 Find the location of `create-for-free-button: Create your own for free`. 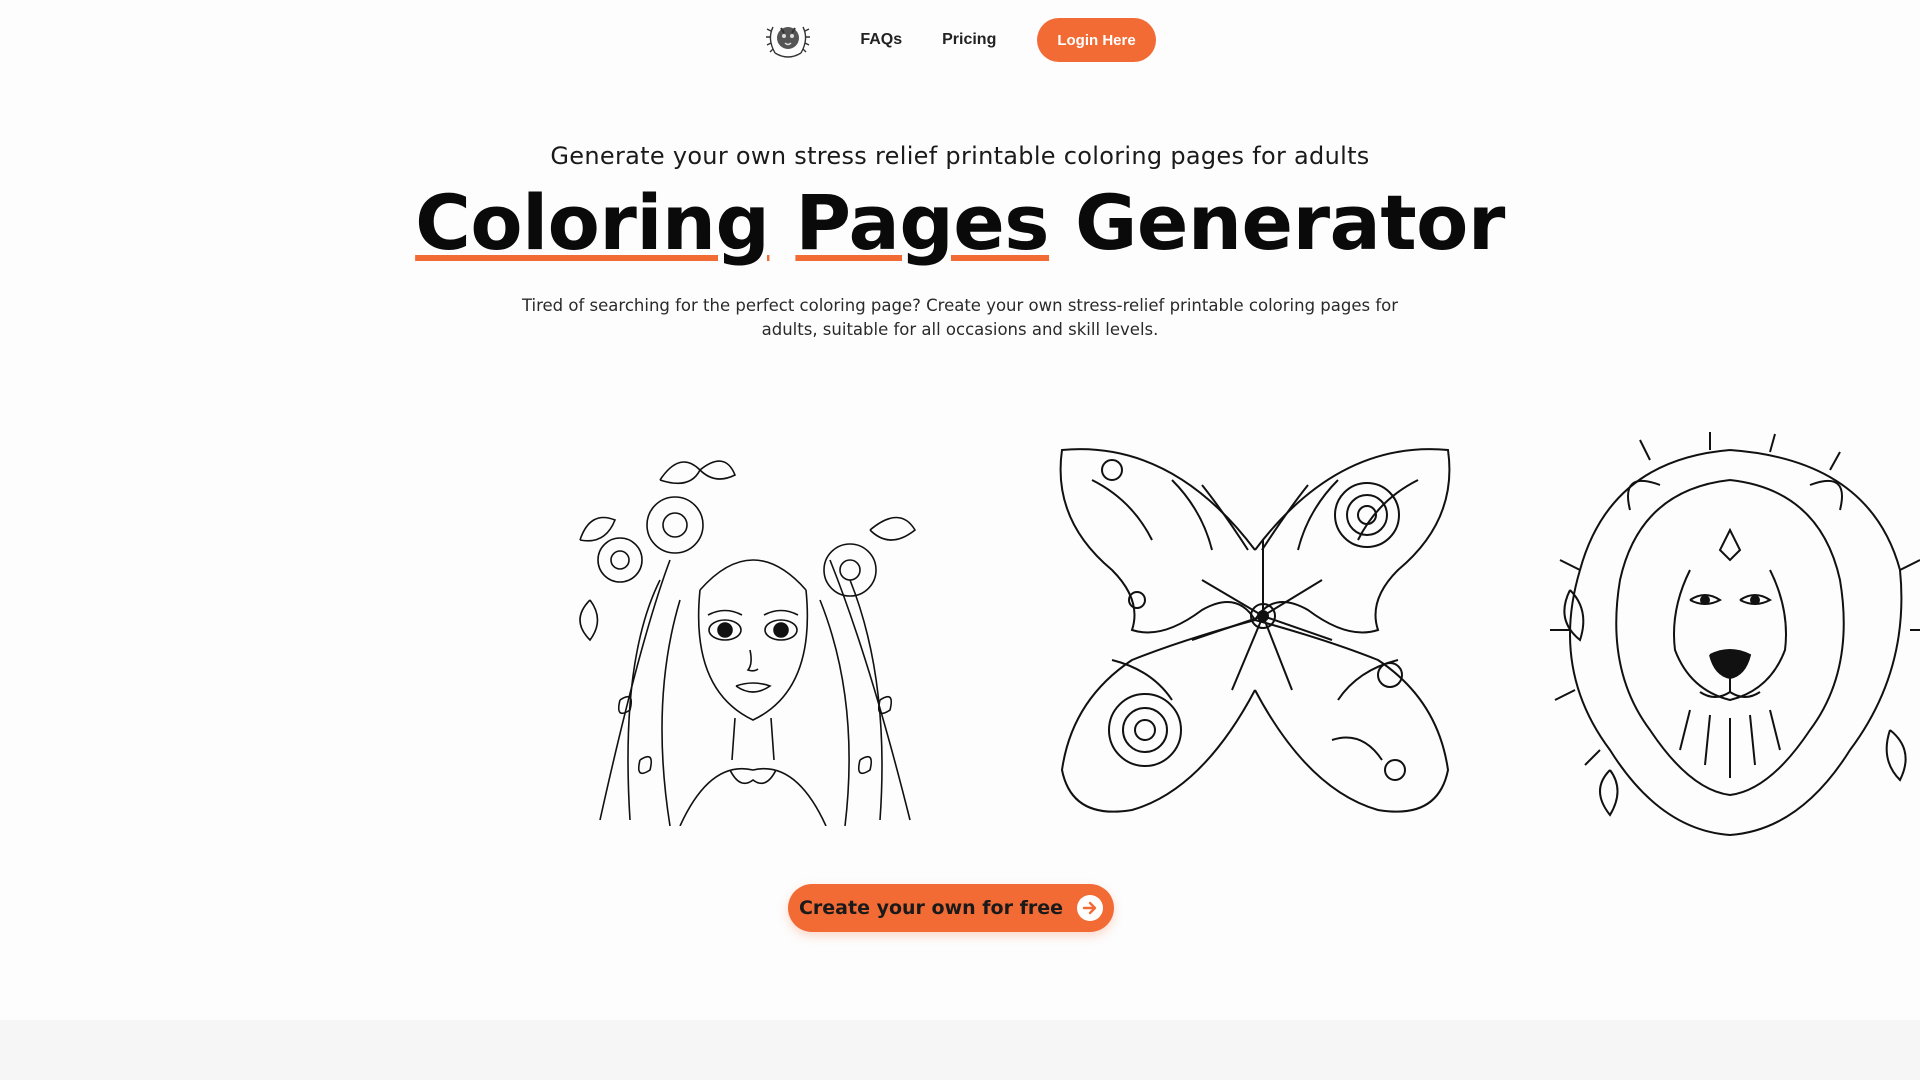

create-for-free-button: Create your own for free is located at coordinates (951, 908).